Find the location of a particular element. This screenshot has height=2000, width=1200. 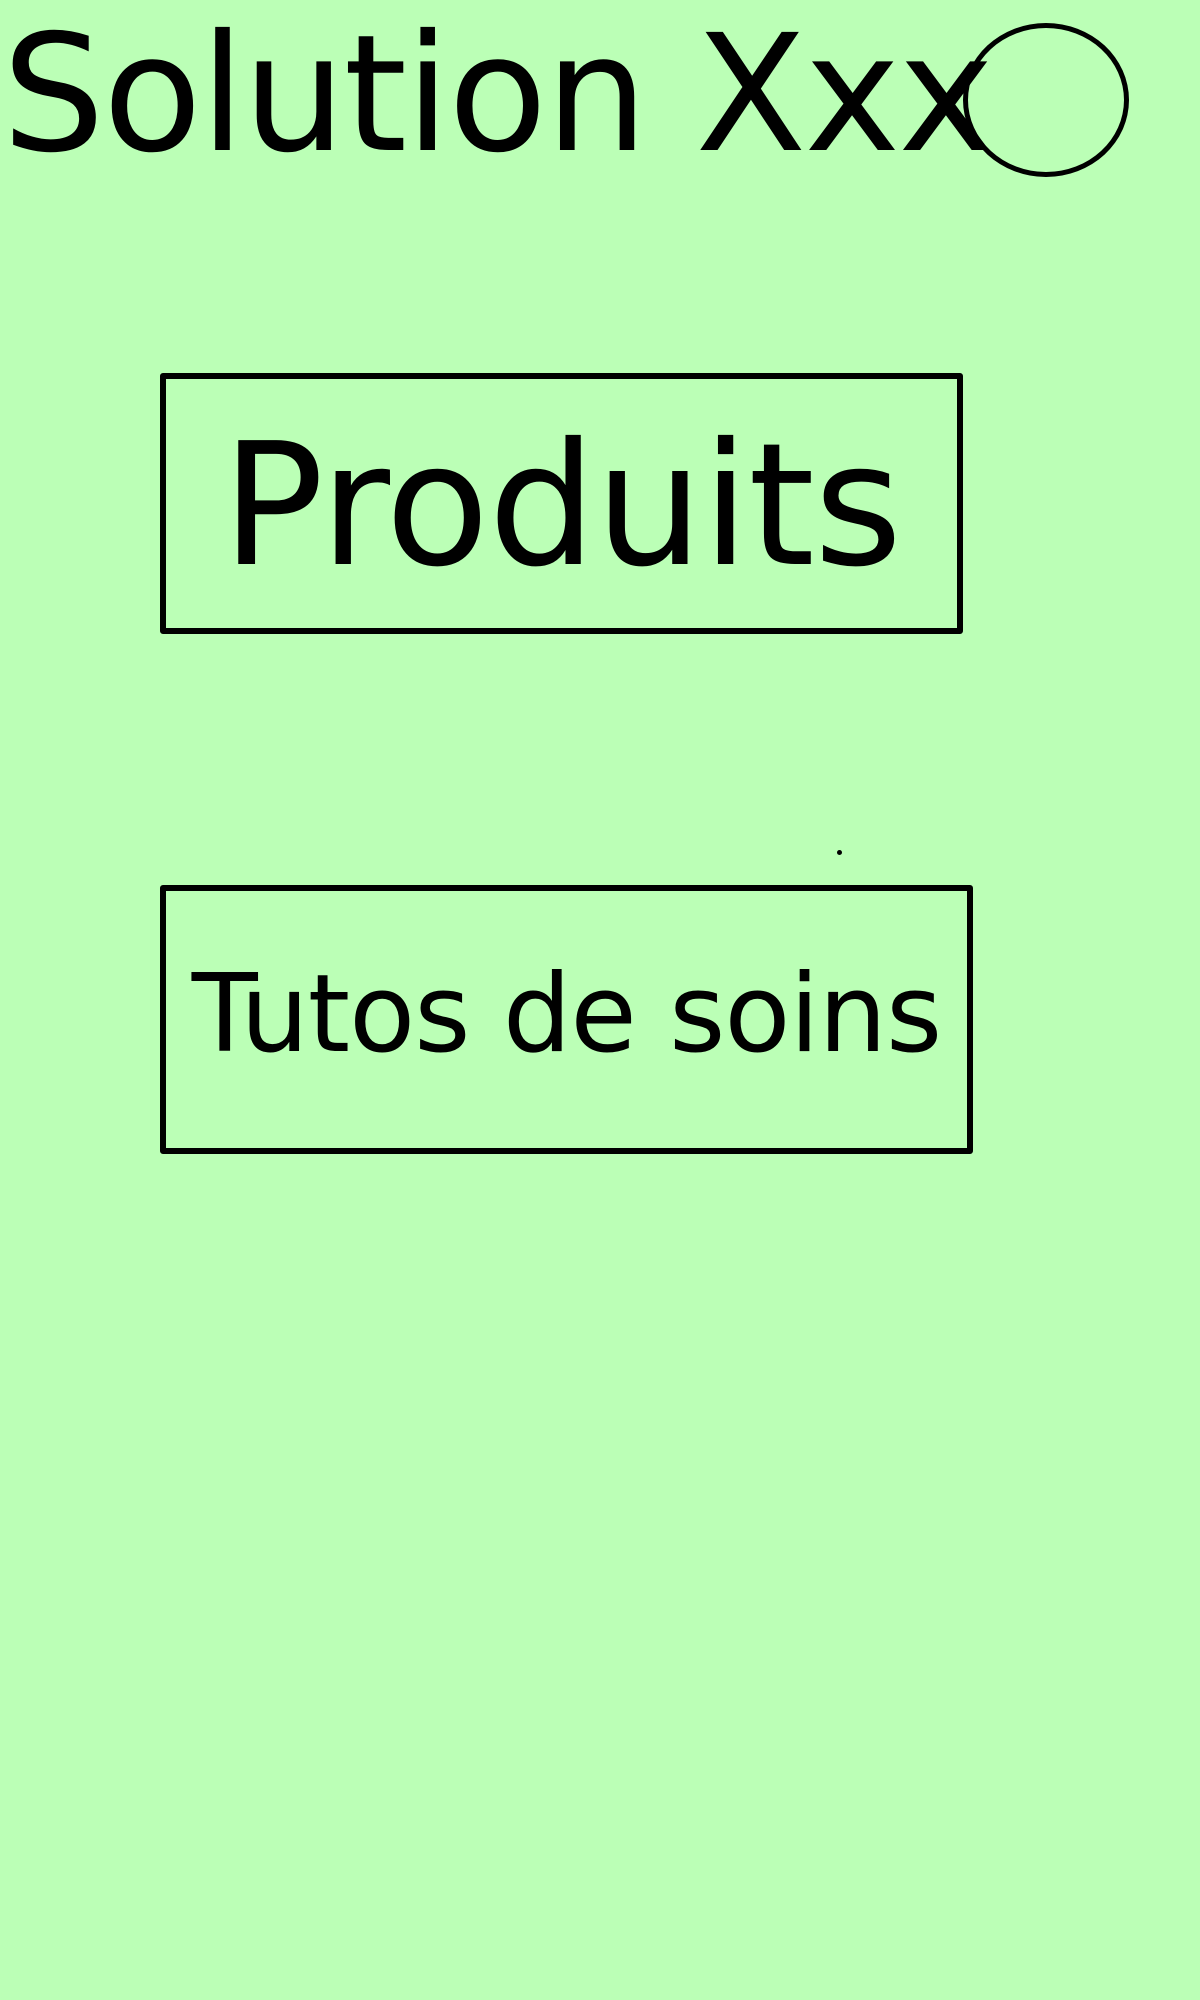

dot-mark is located at coordinates (839, 852).